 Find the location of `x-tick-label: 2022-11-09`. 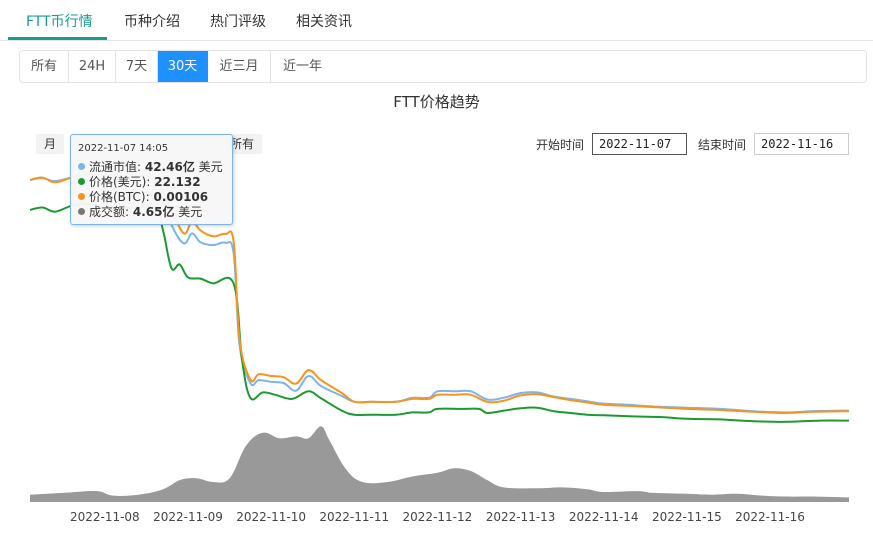

x-tick-label: 2022-11-09 is located at coordinates (188, 517).